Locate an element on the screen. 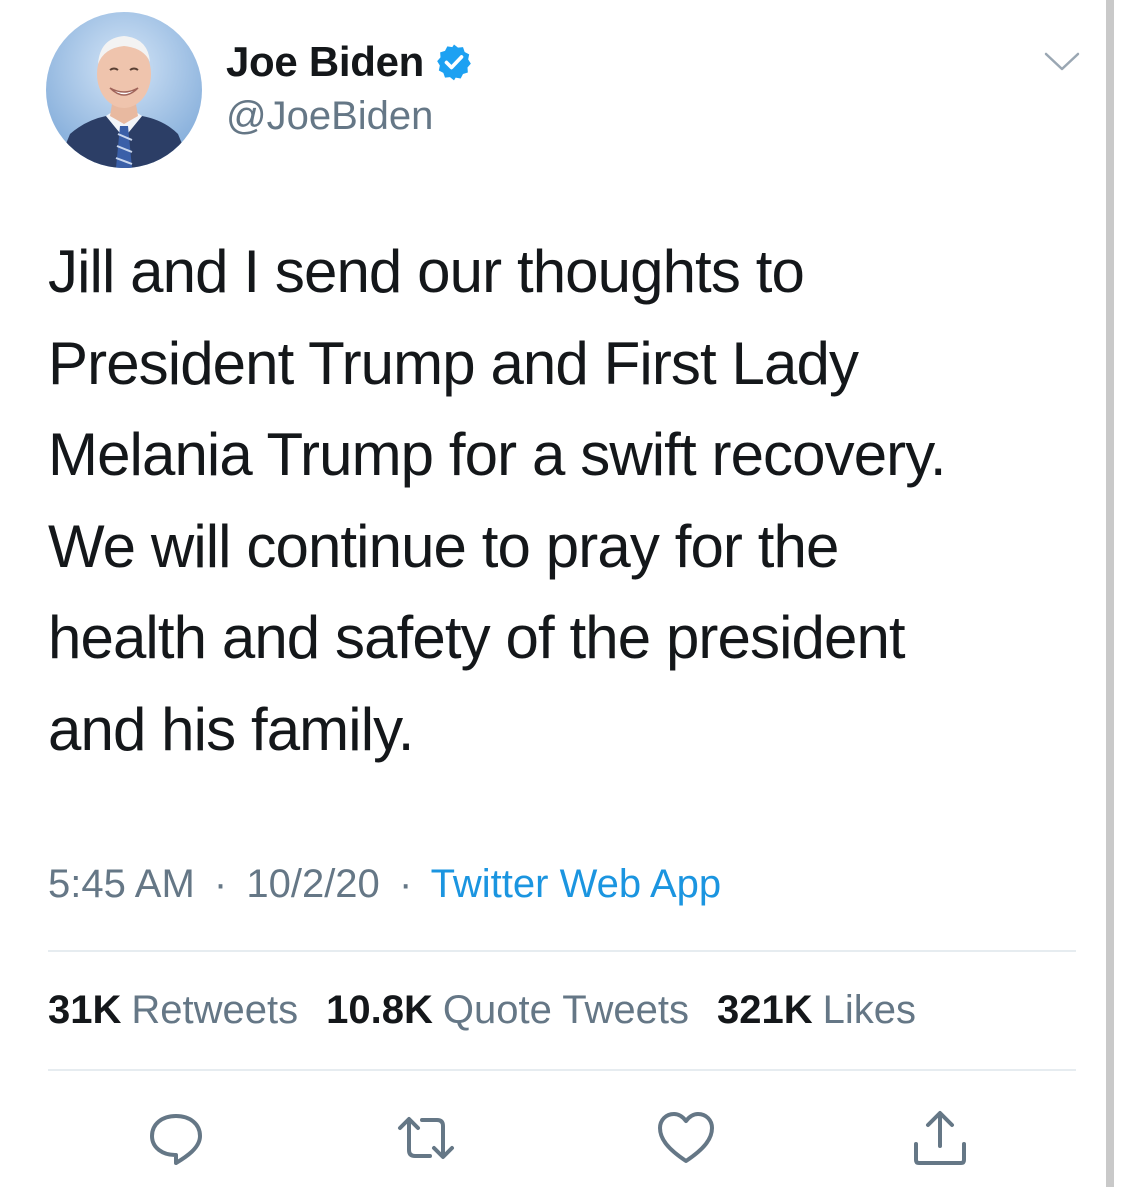  likes-label: Likes is located at coordinates (869, 1010).